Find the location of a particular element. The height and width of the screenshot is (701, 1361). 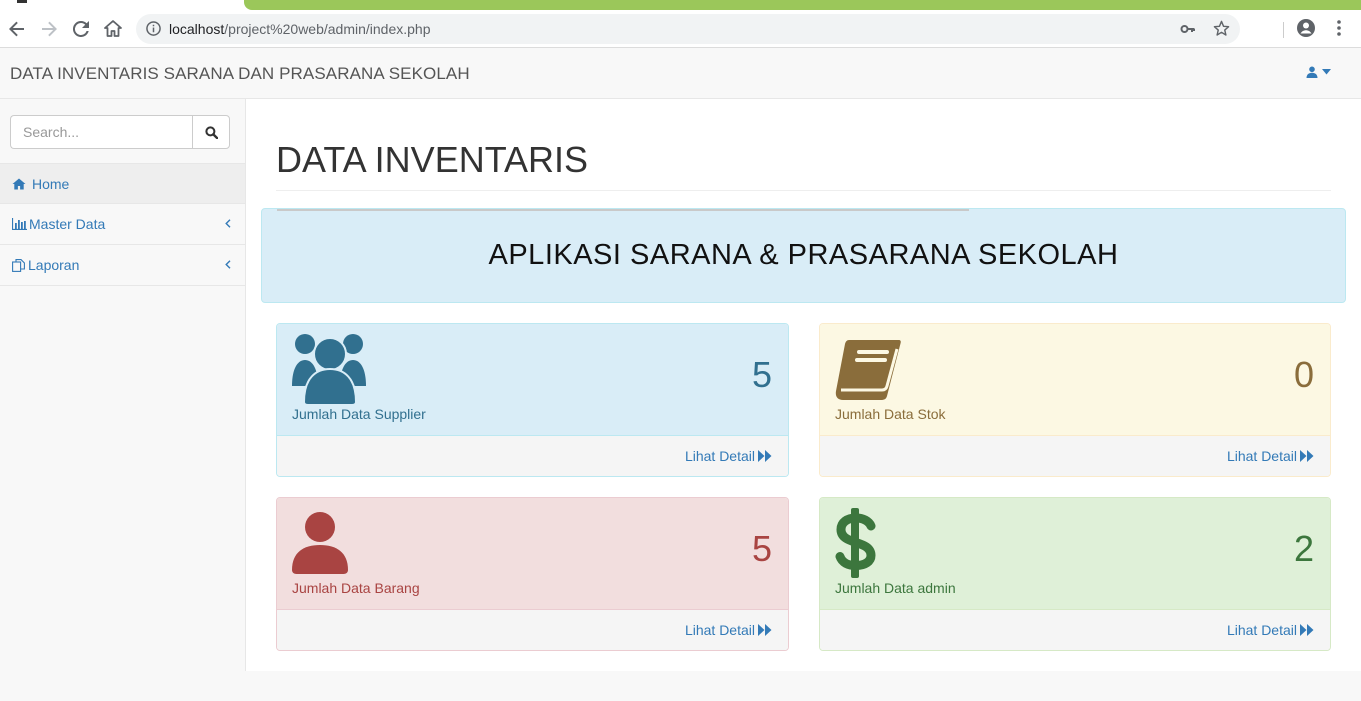

page-header: DATA INVENTARIS is located at coordinates (803, 165).